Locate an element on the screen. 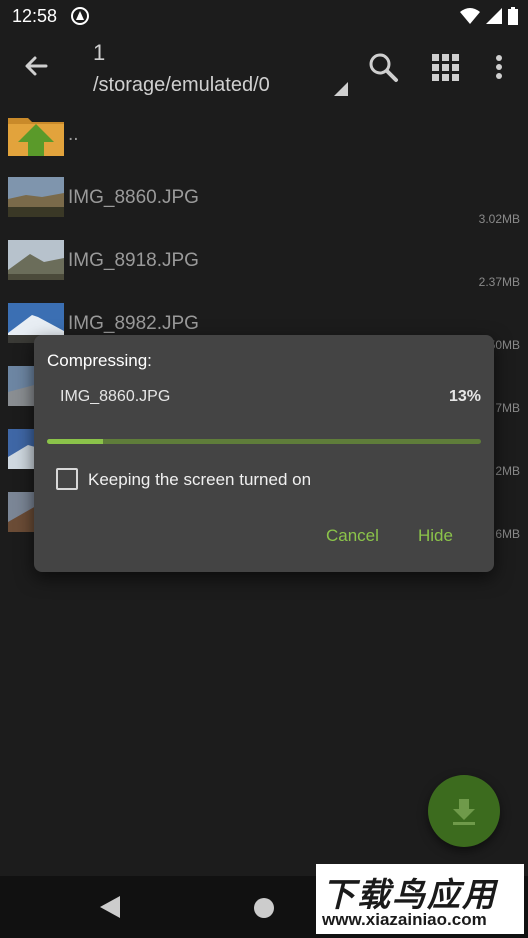 This screenshot has width=528, height=938. download-fab is located at coordinates (464, 811).